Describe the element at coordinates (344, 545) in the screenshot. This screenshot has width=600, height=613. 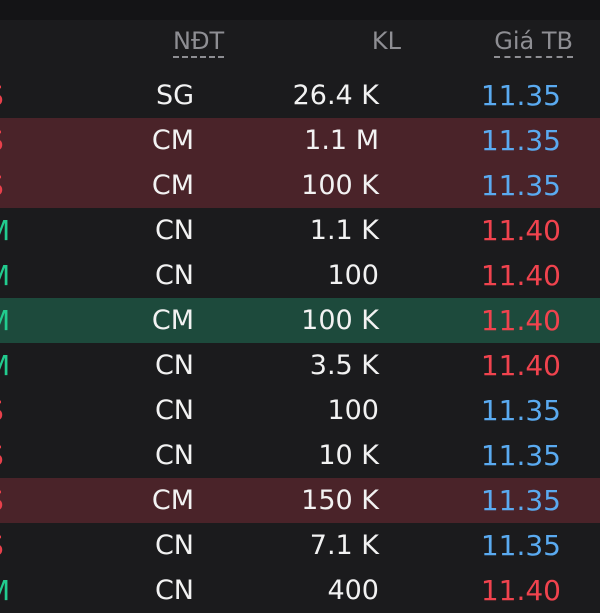
I see `volume: 7.1 K` at that location.